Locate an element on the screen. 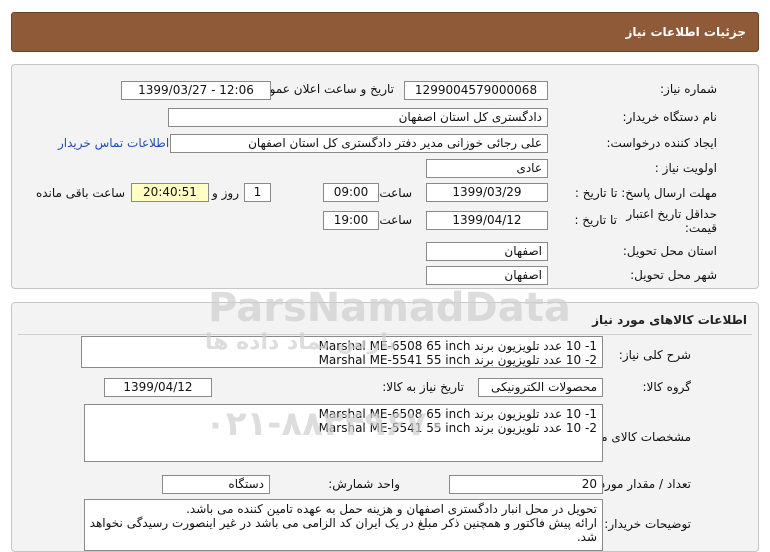  province-label: استان محل تحویل: is located at coordinates (669, 251).